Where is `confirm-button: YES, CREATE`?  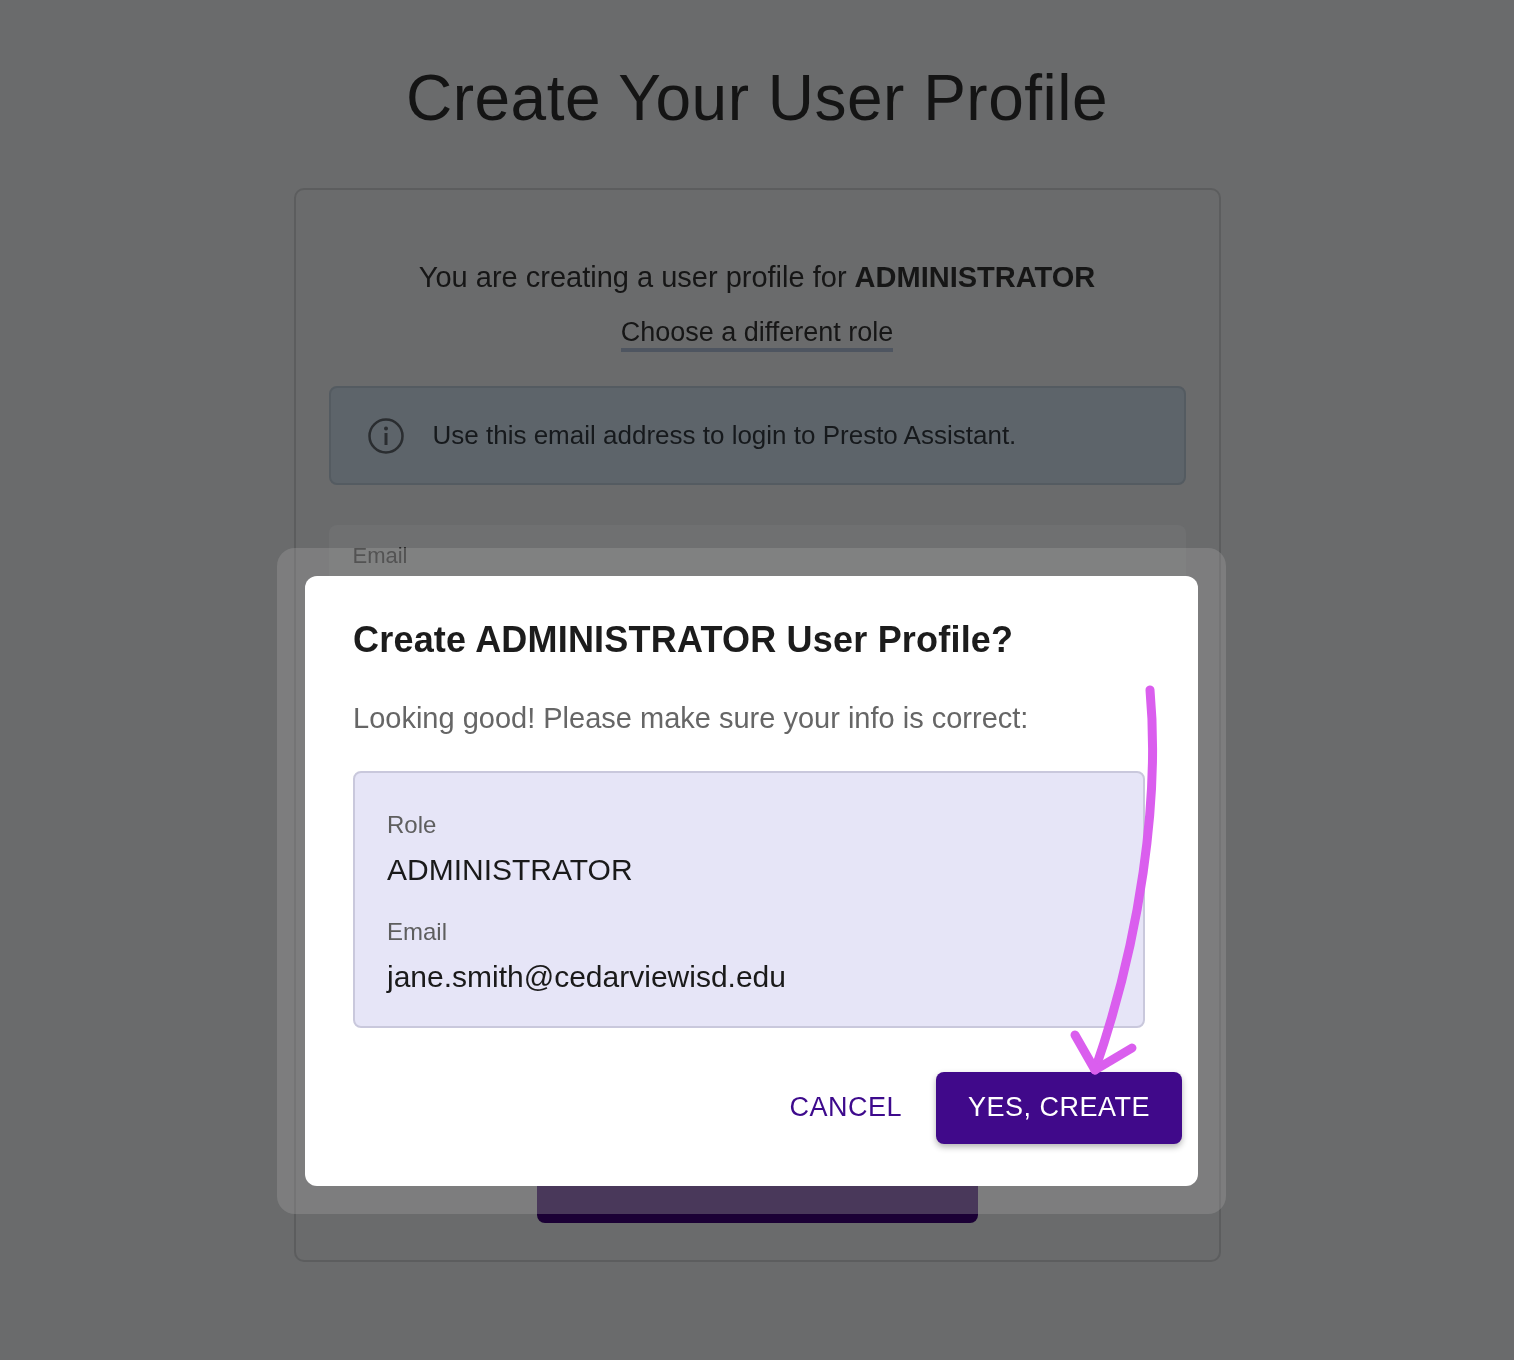 confirm-button: YES, CREATE is located at coordinates (1058, 1107).